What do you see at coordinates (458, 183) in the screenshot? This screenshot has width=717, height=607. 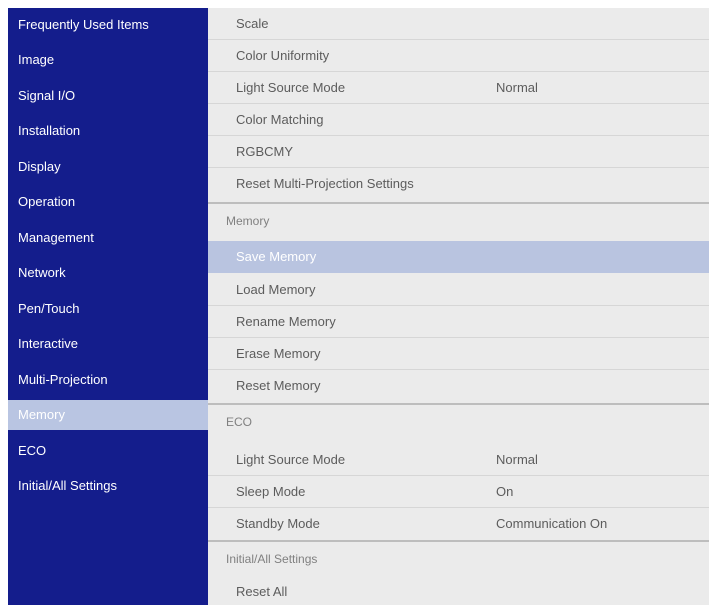 I see `menu-row-reset-multi-projection: Reset Multi-Projection Settings` at bounding box center [458, 183].